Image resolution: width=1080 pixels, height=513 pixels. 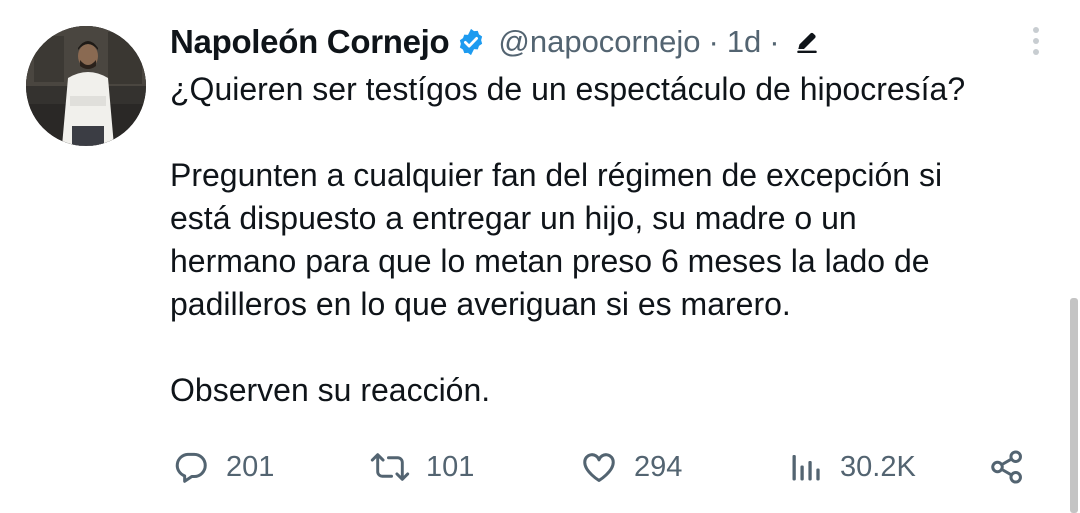 I want to click on more-icon, so click(x=1036, y=42).